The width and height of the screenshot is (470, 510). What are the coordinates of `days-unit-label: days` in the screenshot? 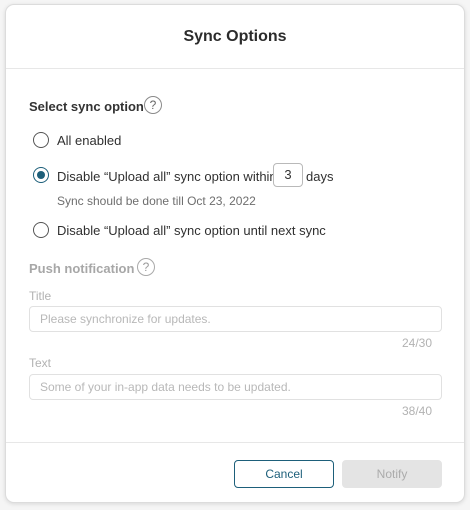 It's located at (320, 176).